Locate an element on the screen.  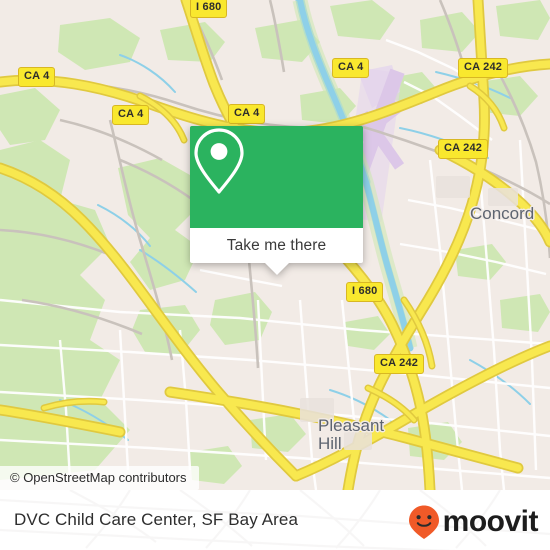
location-callout-card: Take me there is located at coordinates (276, 200).